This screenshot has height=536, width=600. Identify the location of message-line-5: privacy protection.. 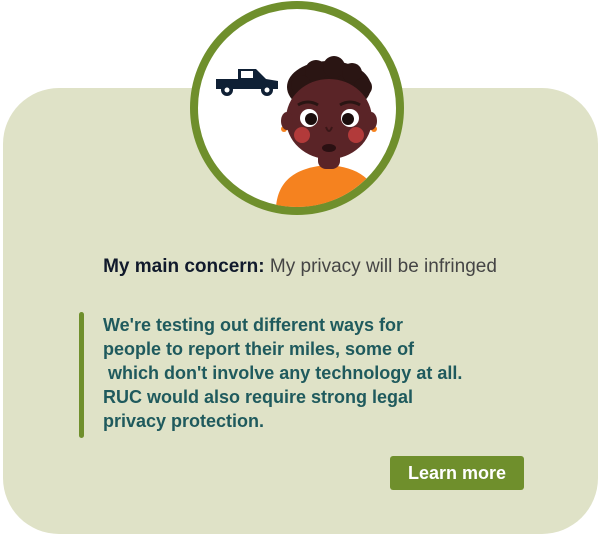
(184, 421).